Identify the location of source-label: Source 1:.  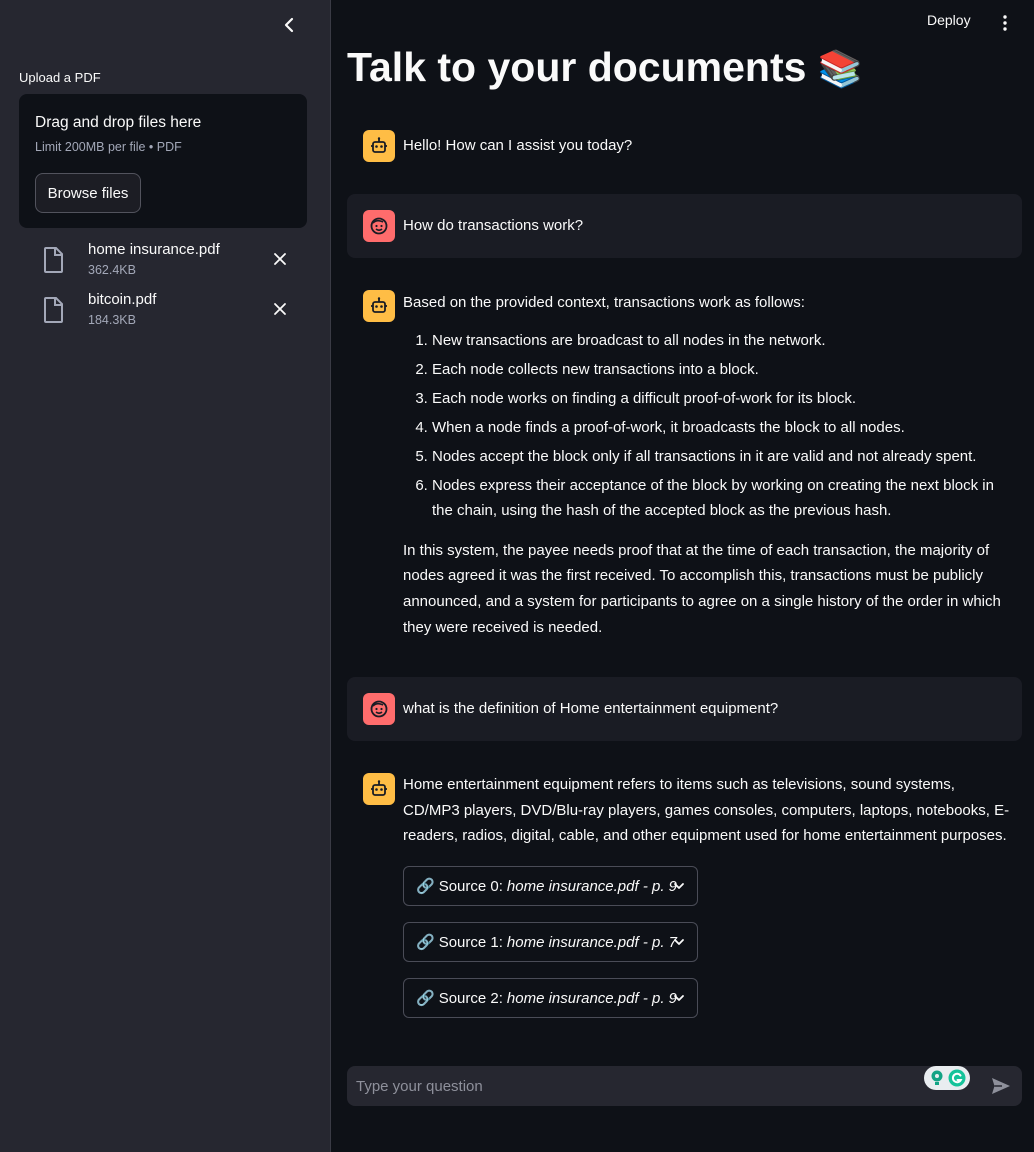
(470, 942).